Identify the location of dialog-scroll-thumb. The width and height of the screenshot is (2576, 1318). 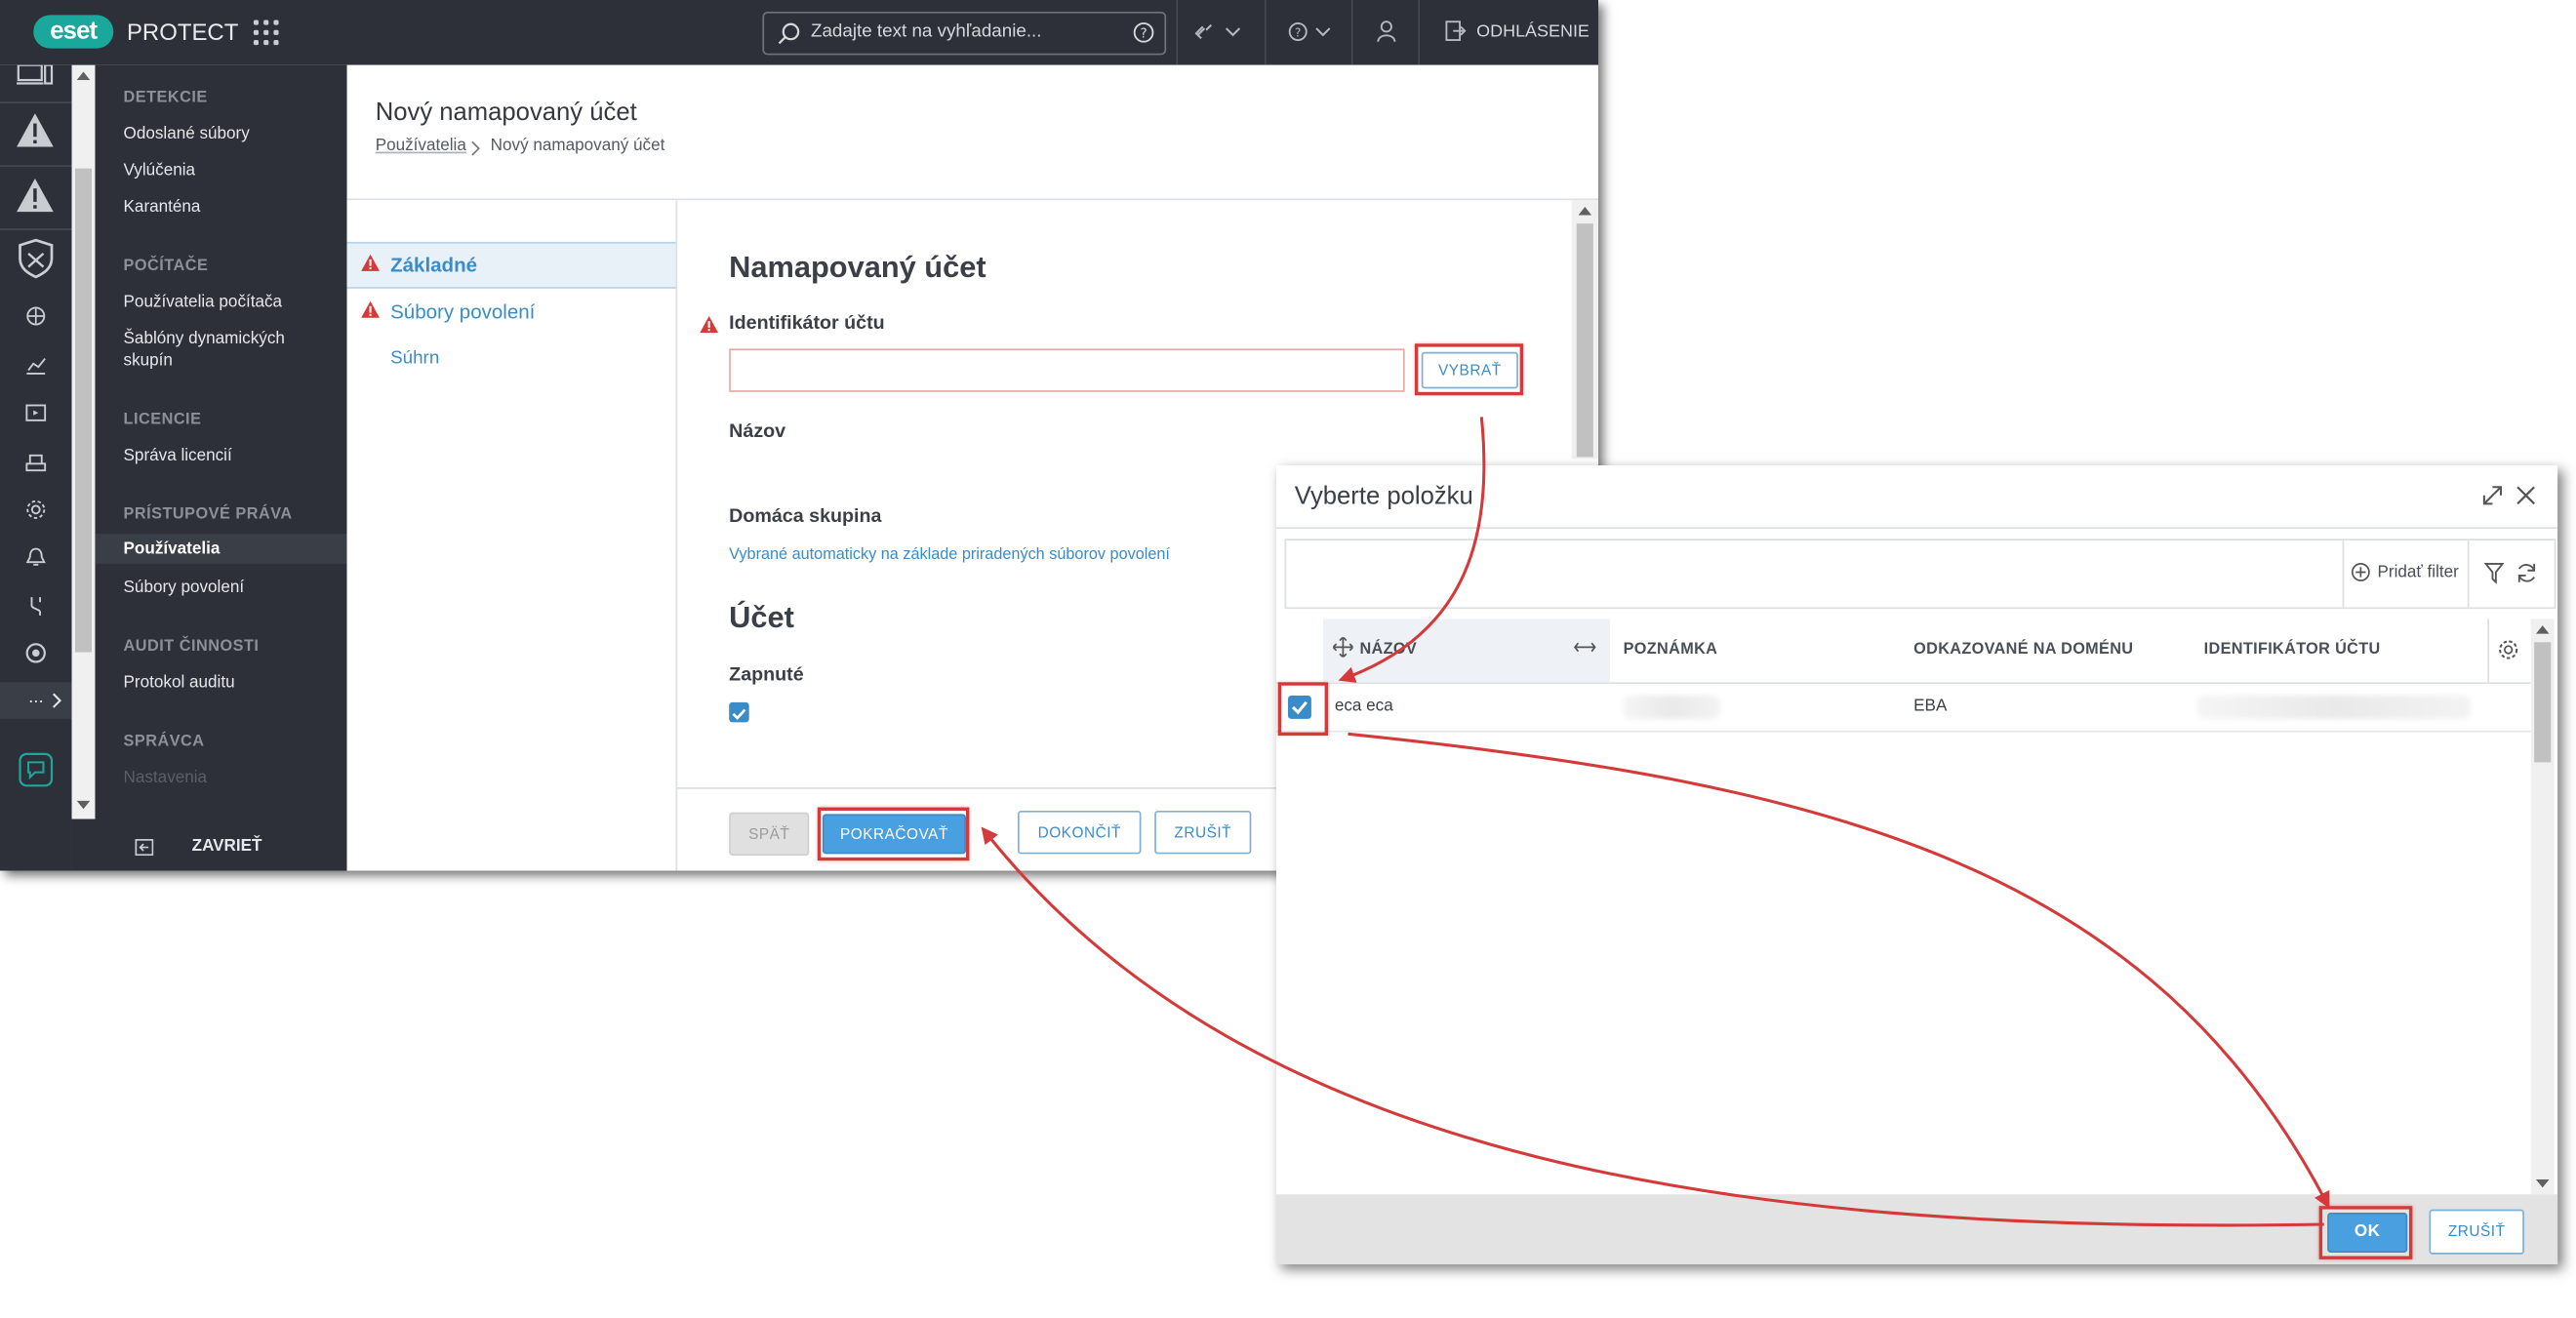
(2543, 702).